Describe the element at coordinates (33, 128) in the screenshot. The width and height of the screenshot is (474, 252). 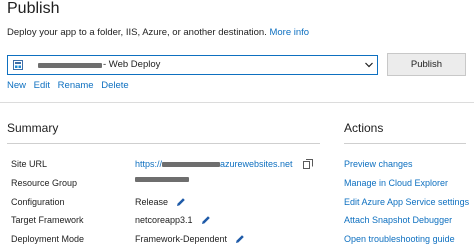
I see `summary-heading: Summary` at that location.